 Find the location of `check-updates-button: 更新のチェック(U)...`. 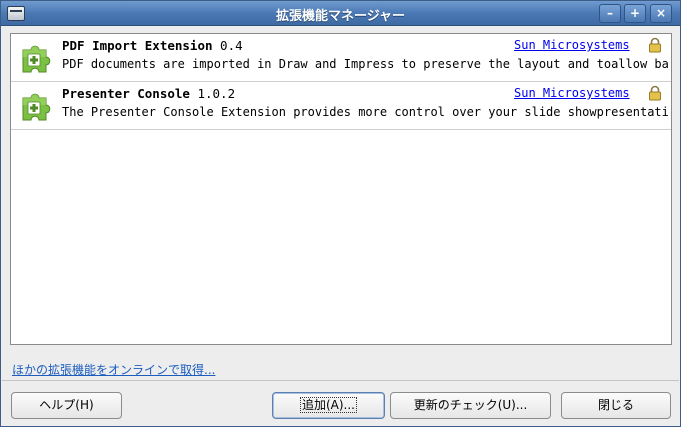

check-updates-button: 更新のチェック(U)... is located at coordinates (470, 405).